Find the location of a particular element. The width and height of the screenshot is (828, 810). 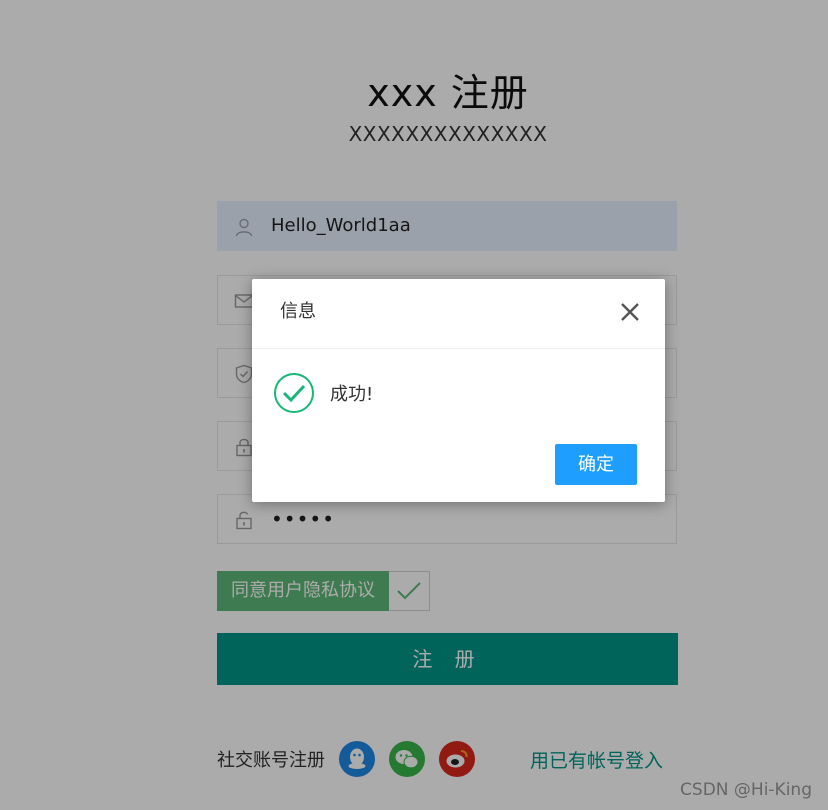

confirm-button: 确定 is located at coordinates (596, 464).